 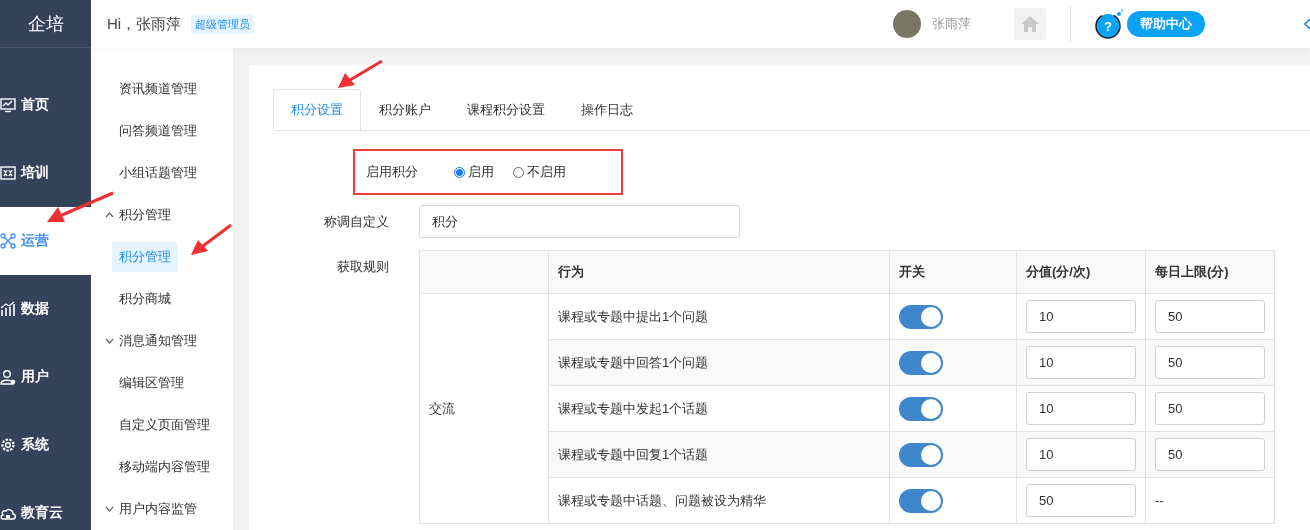 I want to click on radio-option: 不启用, so click(x=539, y=172).